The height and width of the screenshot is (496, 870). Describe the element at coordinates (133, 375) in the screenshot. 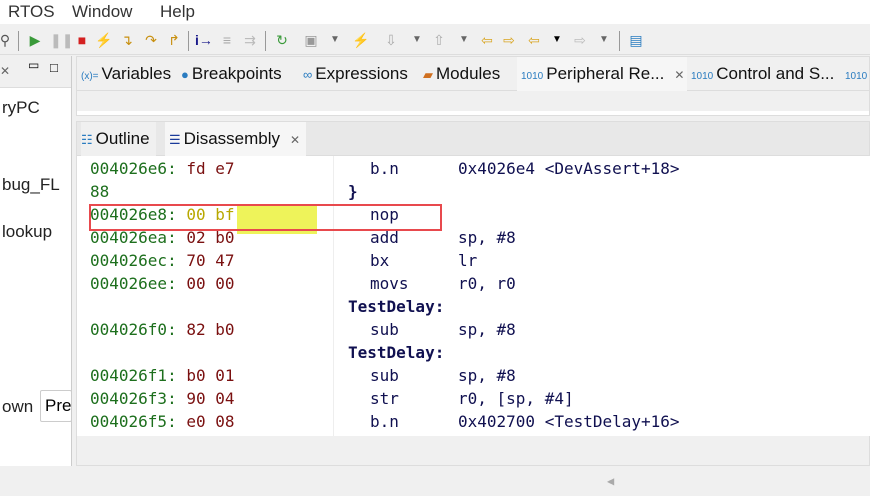

I see `address: 004026f1:` at that location.